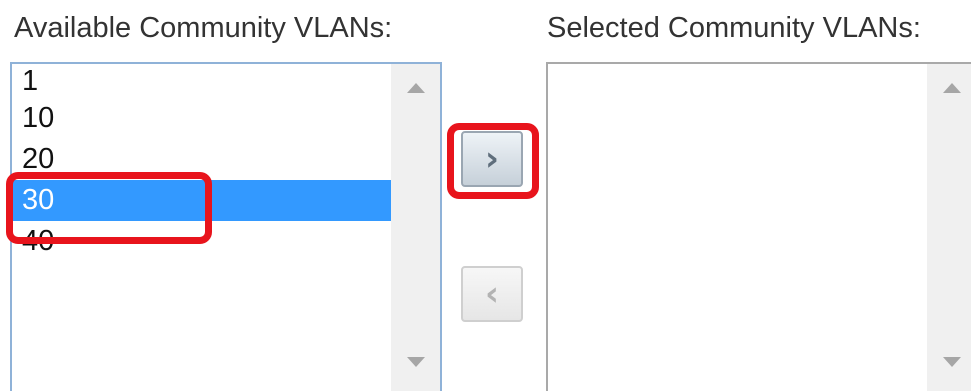 This screenshot has height=391, width=971. What do you see at coordinates (202, 81) in the screenshot?
I see `list-item-vlan-1: 1` at bounding box center [202, 81].